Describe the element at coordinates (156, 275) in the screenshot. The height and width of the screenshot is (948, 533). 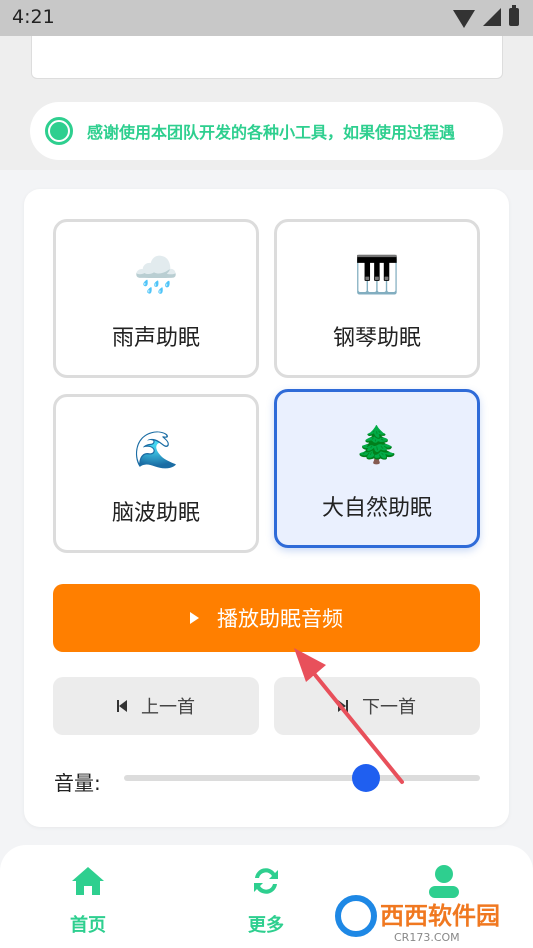
I see `rain-cloud-icon: 🌧️` at that location.